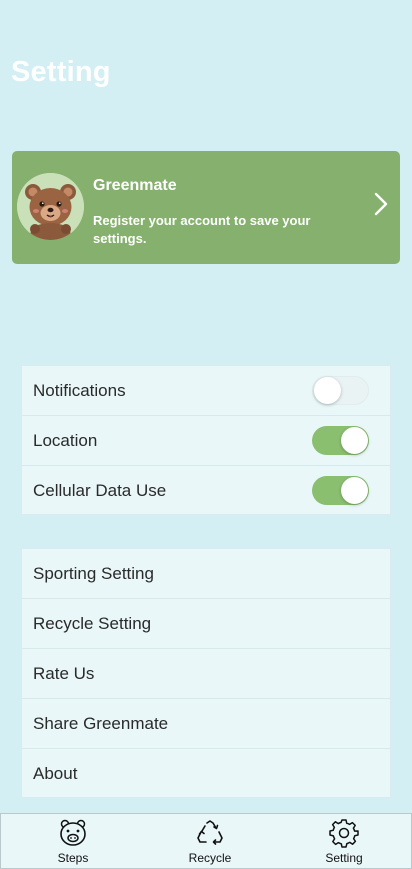 The height and width of the screenshot is (869, 412). Describe the element at coordinates (340, 440) in the screenshot. I see `location-toggle` at that location.